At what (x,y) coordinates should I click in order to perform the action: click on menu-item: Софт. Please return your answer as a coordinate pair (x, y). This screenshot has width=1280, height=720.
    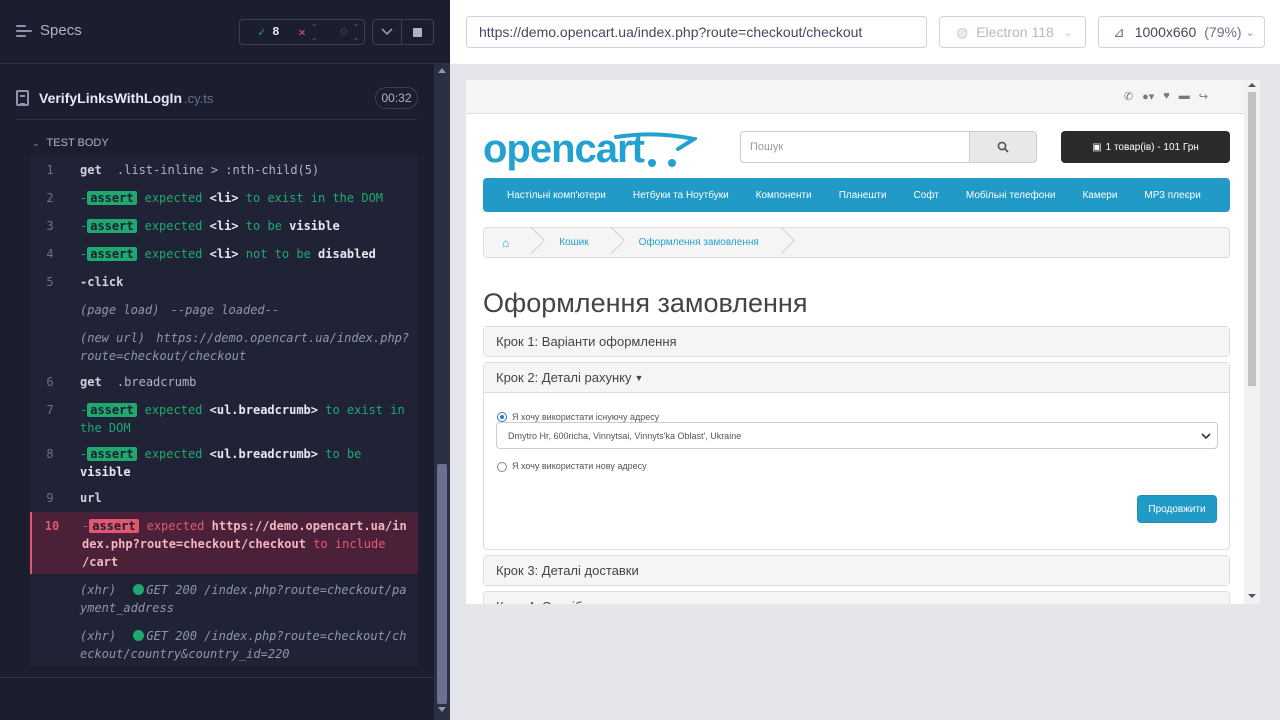
    Looking at the image, I should click on (926, 195).